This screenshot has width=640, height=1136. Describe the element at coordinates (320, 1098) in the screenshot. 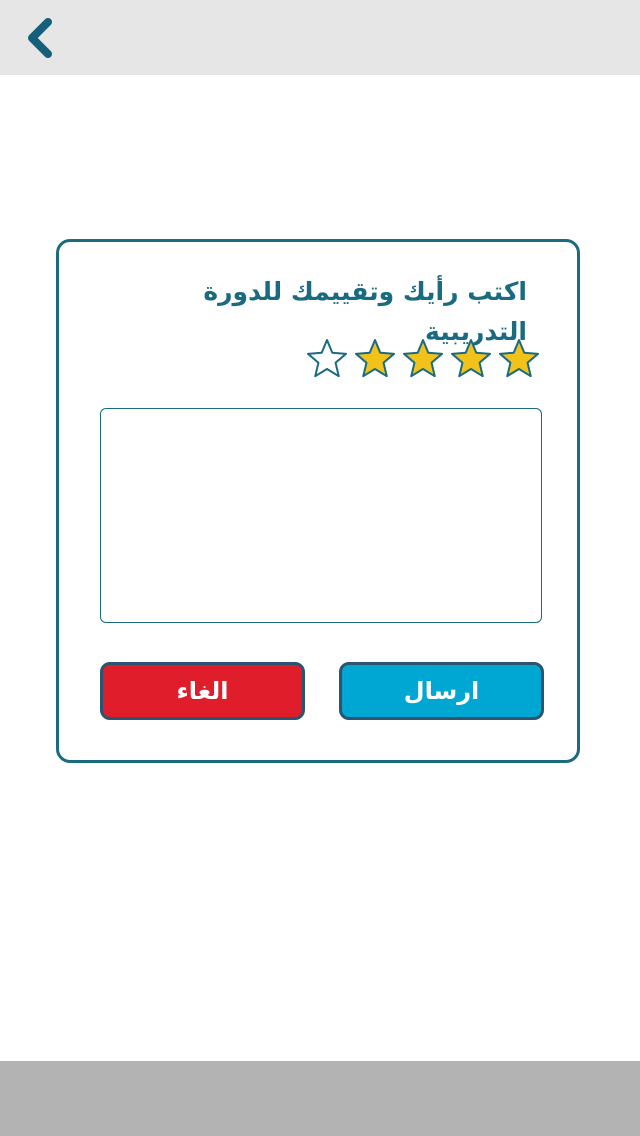

I see `bottom-bar` at that location.